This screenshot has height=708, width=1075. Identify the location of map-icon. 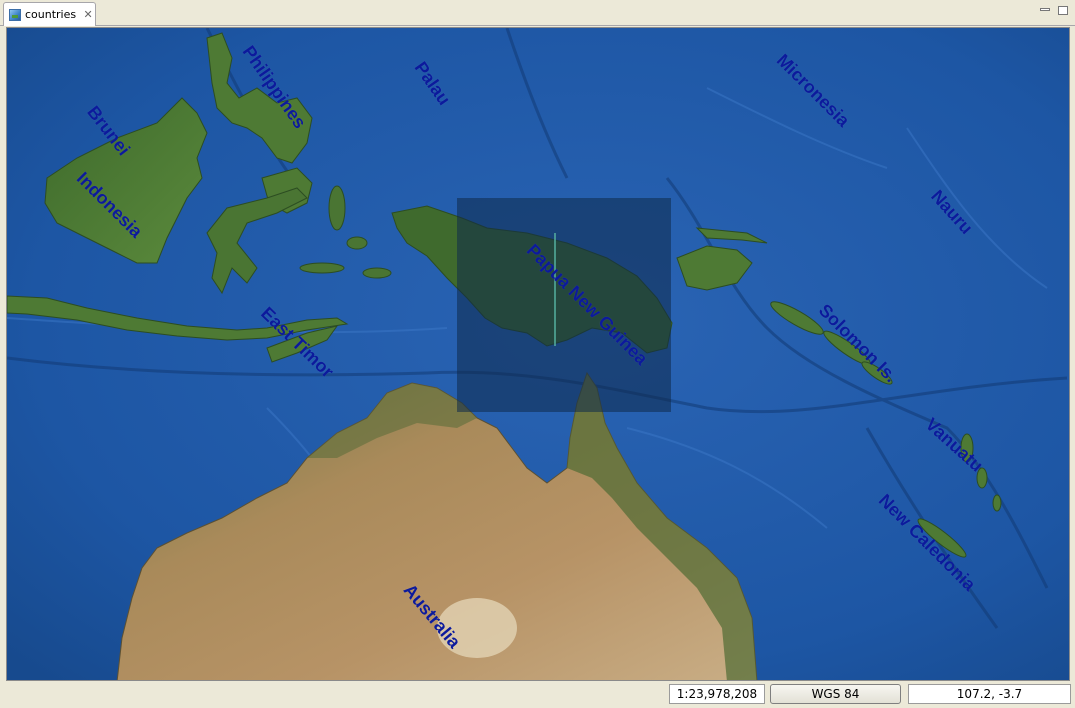
(15, 14).